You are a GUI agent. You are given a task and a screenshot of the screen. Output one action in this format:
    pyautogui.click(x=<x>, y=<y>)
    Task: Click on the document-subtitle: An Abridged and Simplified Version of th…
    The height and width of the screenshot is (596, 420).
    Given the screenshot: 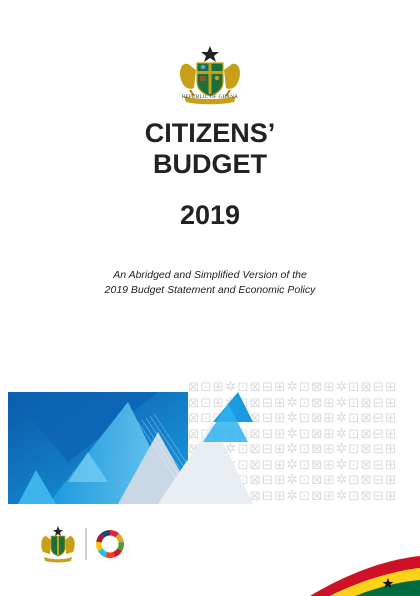 What is the action you would take?
    pyautogui.click(x=210, y=283)
    